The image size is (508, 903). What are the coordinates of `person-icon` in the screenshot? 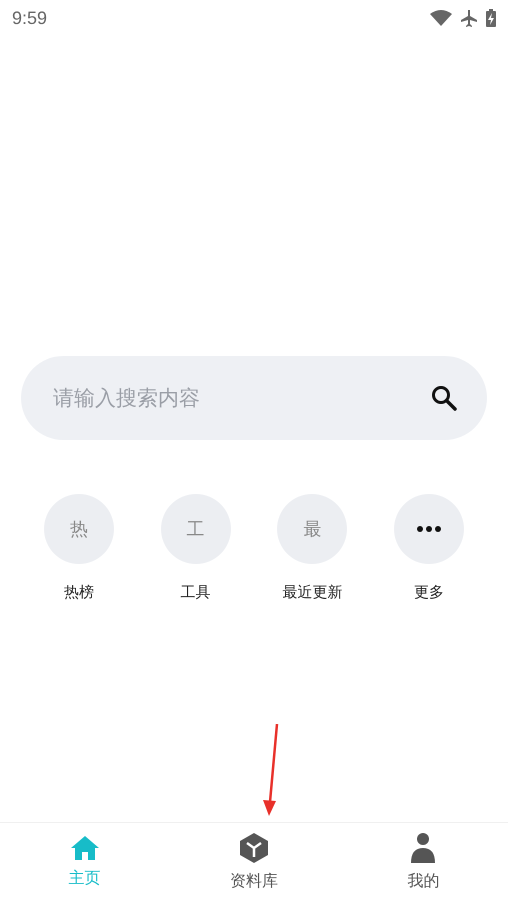 It's located at (423, 848).